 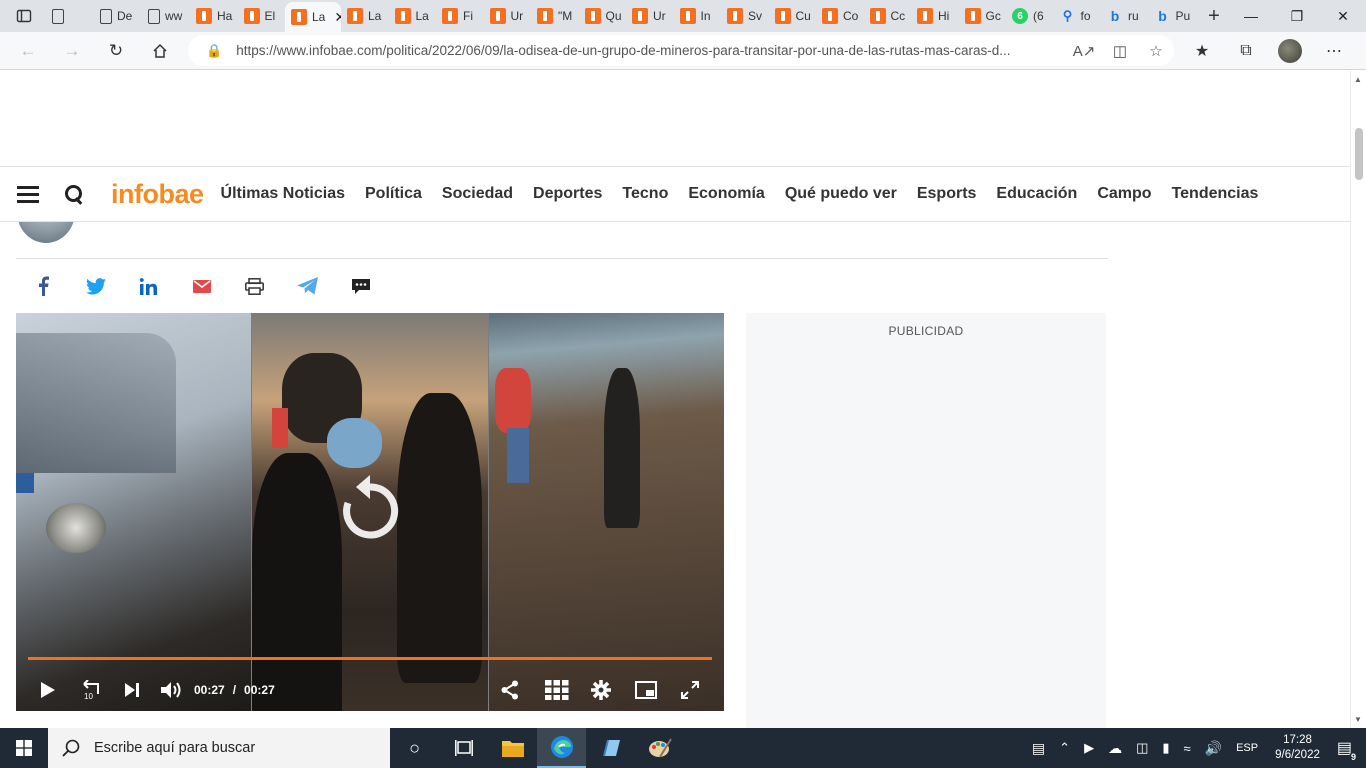 I want to click on picture-in-picture-icon, so click(x=645, y=690).